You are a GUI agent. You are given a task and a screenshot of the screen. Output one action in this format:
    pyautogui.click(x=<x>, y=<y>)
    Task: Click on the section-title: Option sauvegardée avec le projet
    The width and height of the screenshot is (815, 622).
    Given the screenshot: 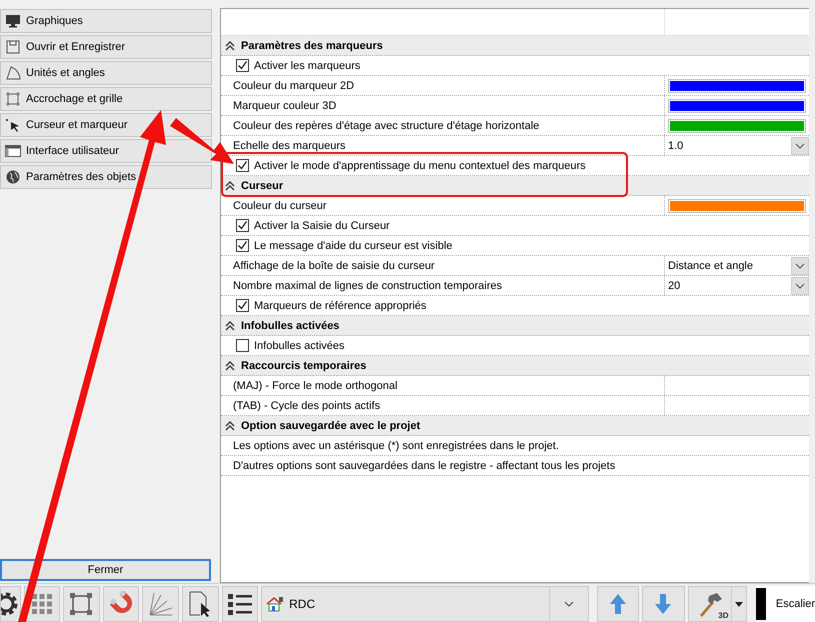 What is the action you would take?
    pyautogui.click(x=330, y=426)
    